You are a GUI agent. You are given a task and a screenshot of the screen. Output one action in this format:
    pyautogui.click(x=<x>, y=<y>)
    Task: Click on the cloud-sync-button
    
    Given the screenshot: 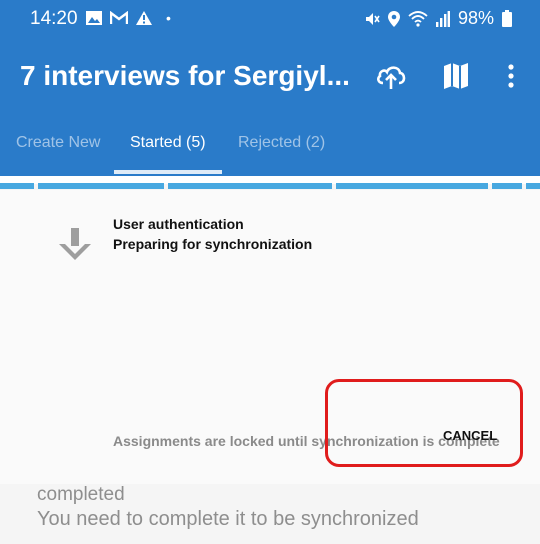 What is the action you would take?
    pyautogui.click(x=391, y=76)
    